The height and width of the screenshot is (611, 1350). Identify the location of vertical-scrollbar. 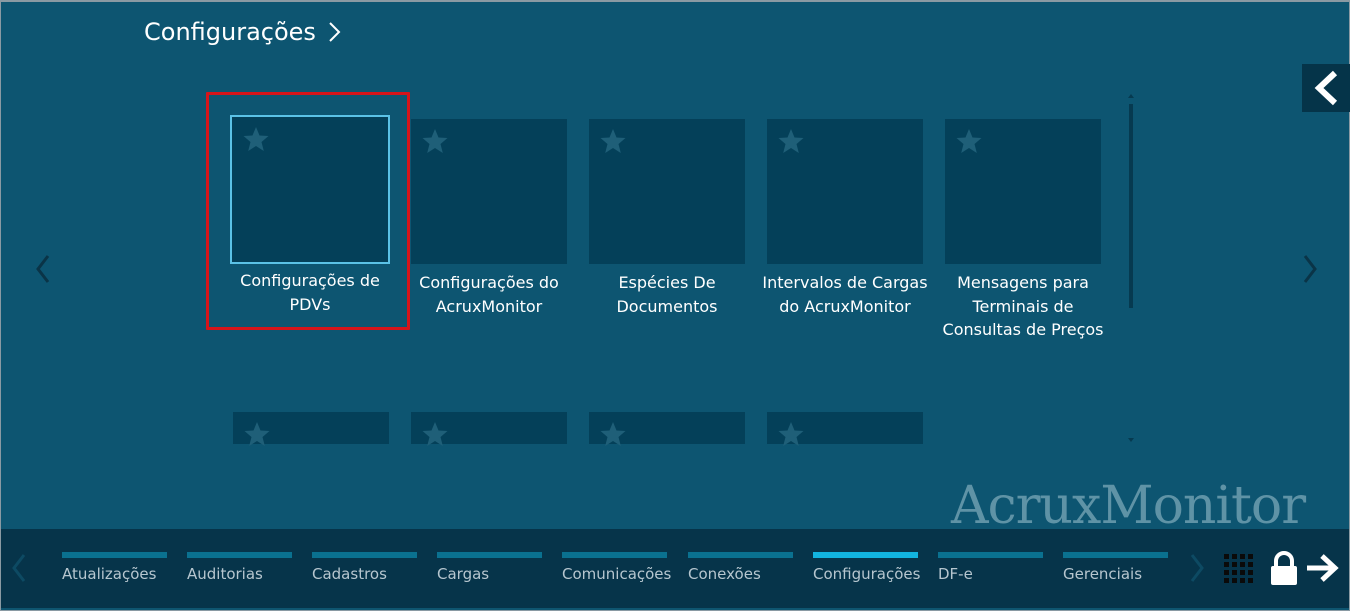
(1131, 269).